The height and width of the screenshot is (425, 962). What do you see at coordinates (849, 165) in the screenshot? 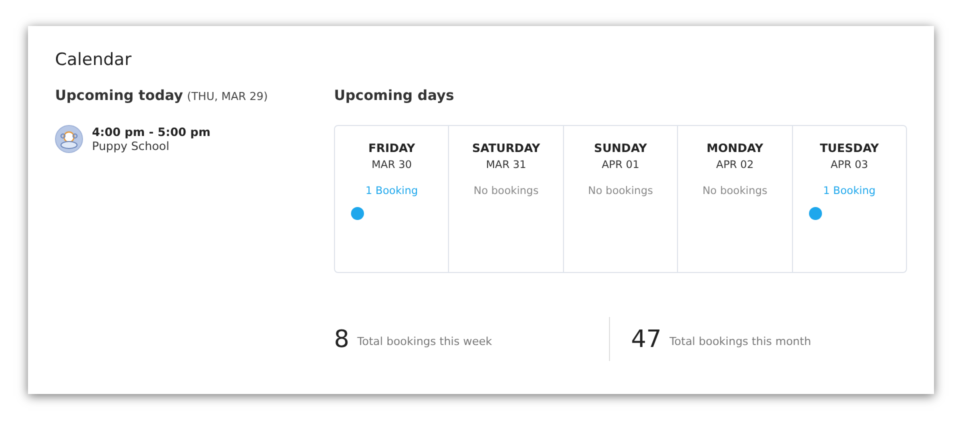
I see `day-date: APR 03` at bounding box center [849, 165].